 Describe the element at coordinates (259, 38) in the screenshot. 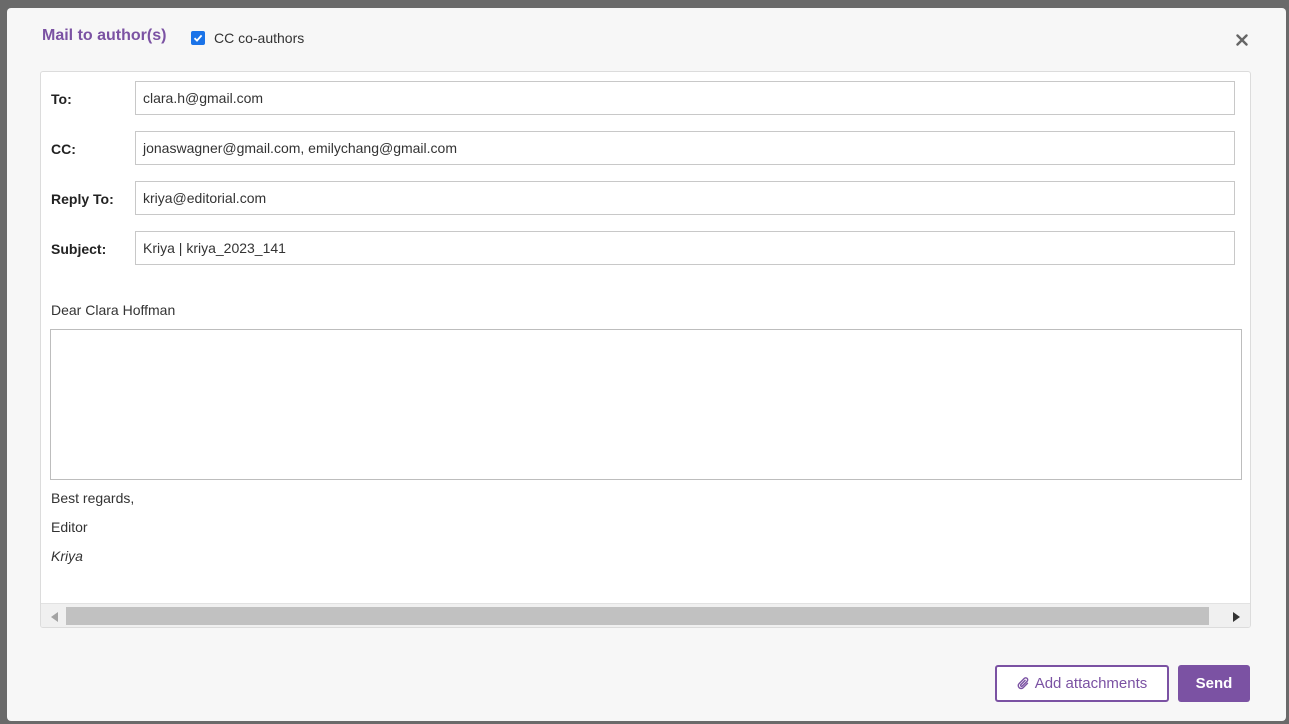

I see `cc-coauthors-label: CC co-authors` at that location.